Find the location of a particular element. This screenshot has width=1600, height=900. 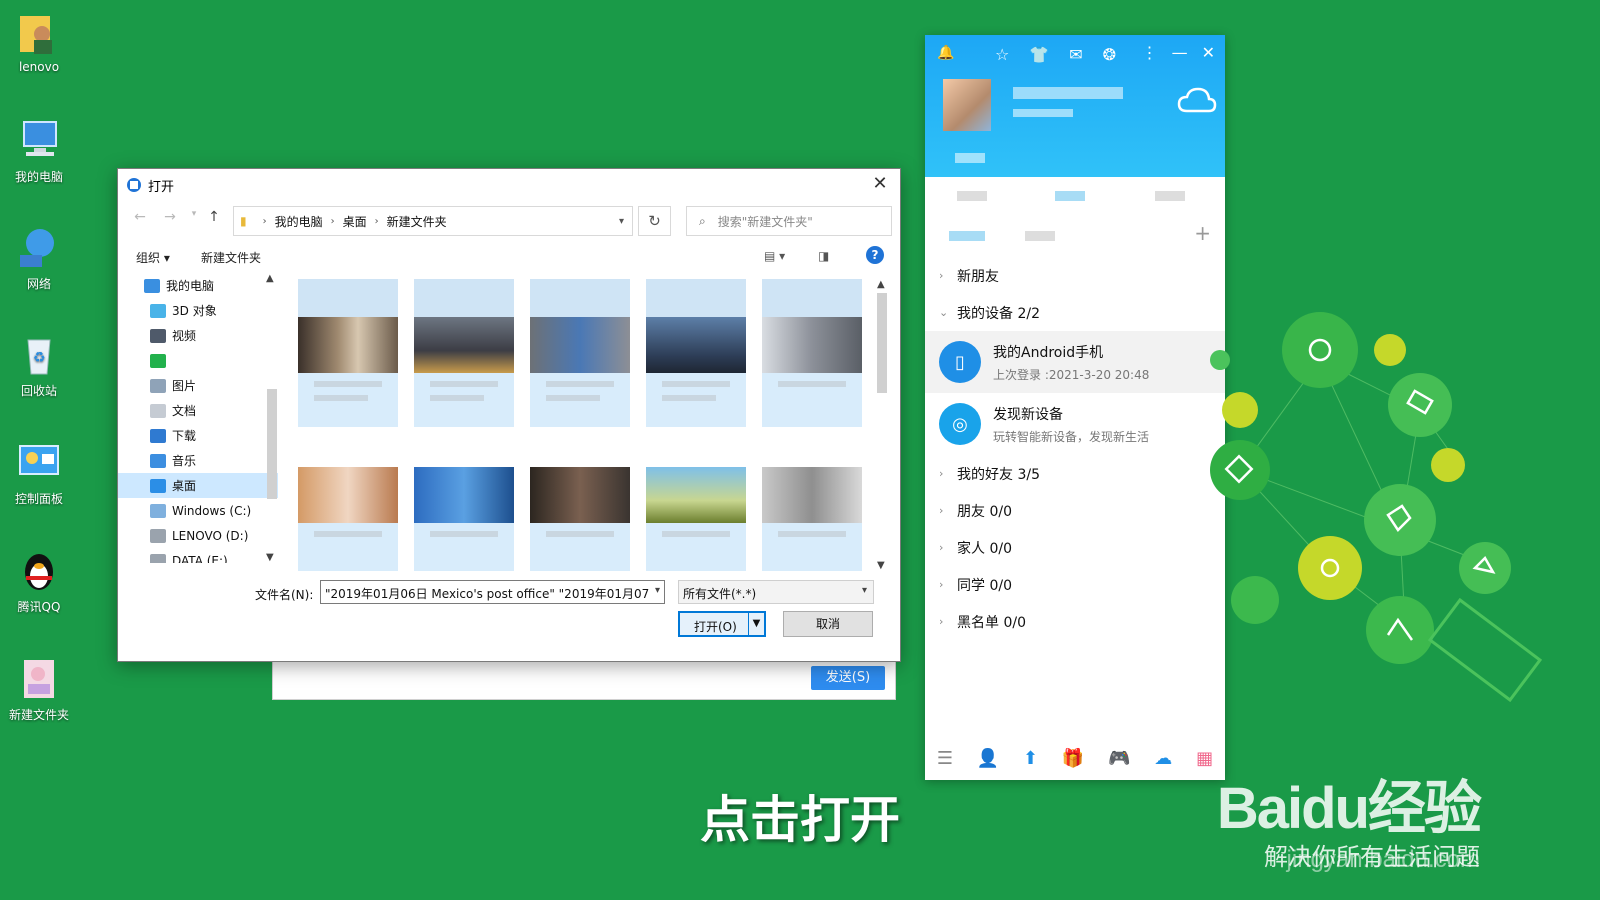

address-bar: ▮ › 我的电脑 › 桌面 › 新建文件夹 ▾ is located at coordinates (433, 221).